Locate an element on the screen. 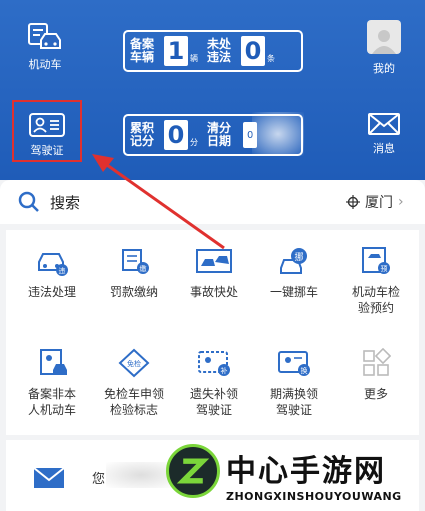  watermark-subtitle: ZHONGXINSHOUYOUWANG is located at coordinates (314, 496).